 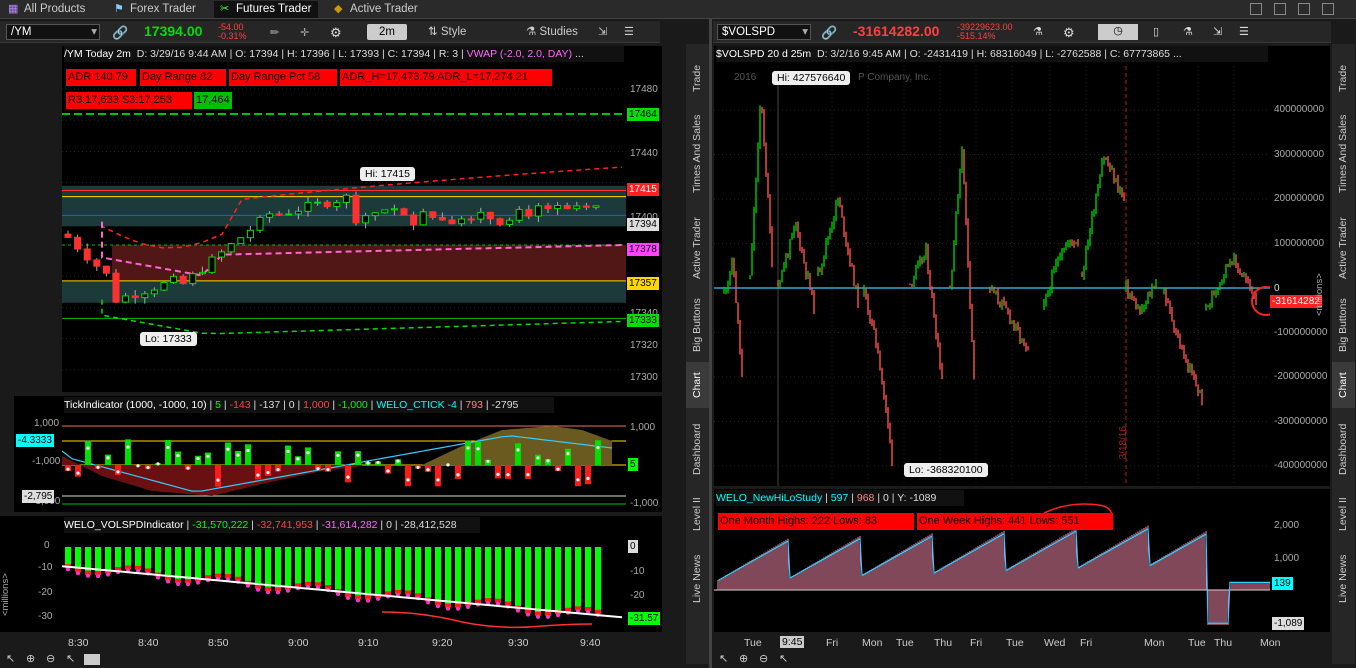 I want to click on style-button: ⇅ Style, so click(x=447, y=32).